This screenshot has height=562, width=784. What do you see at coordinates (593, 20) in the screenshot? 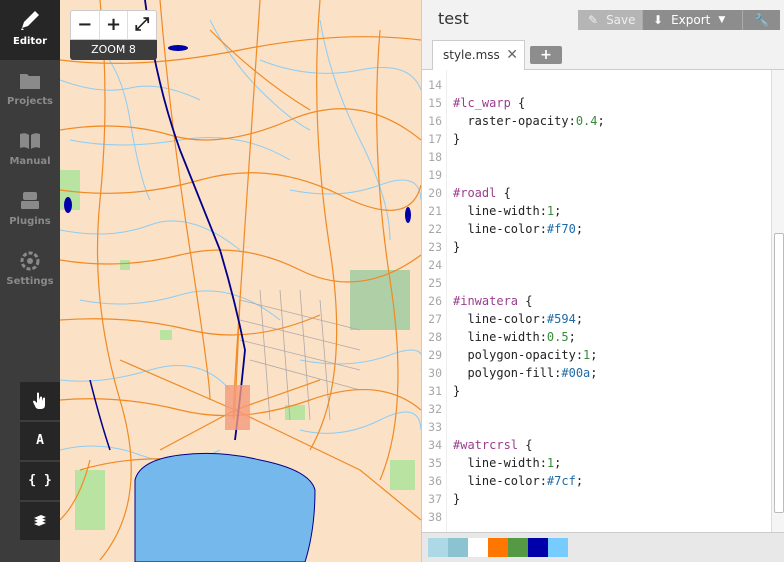
I see `pencil-icon: ✎` at bounding box center [593, 20].